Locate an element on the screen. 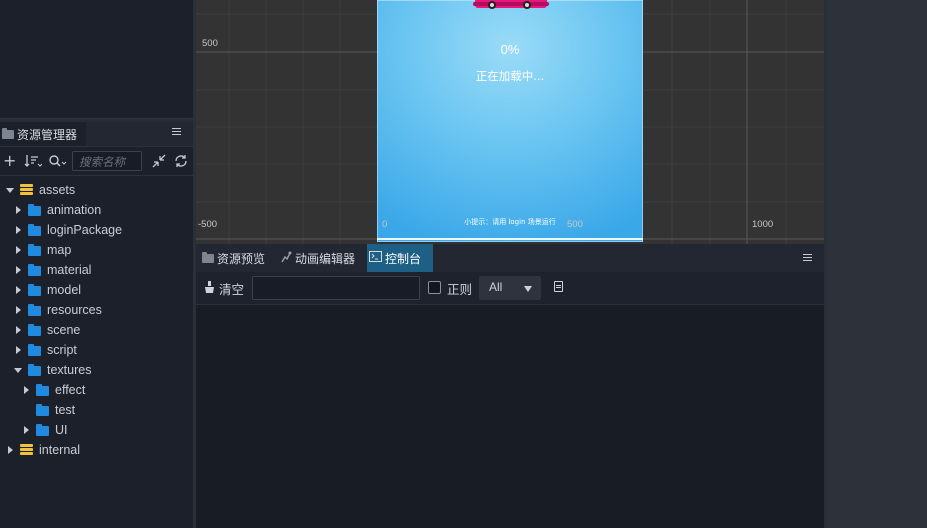  tree-item-label: assets is located at coordinates (57, 190).